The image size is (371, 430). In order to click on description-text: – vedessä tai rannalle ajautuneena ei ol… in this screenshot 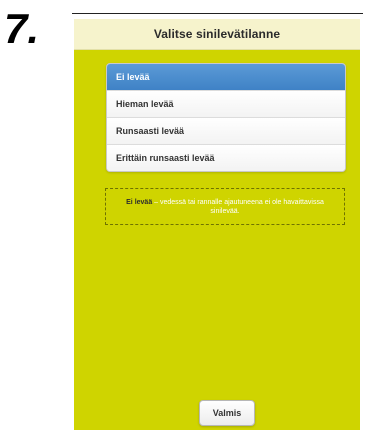, I will do `click(238, 206)`.